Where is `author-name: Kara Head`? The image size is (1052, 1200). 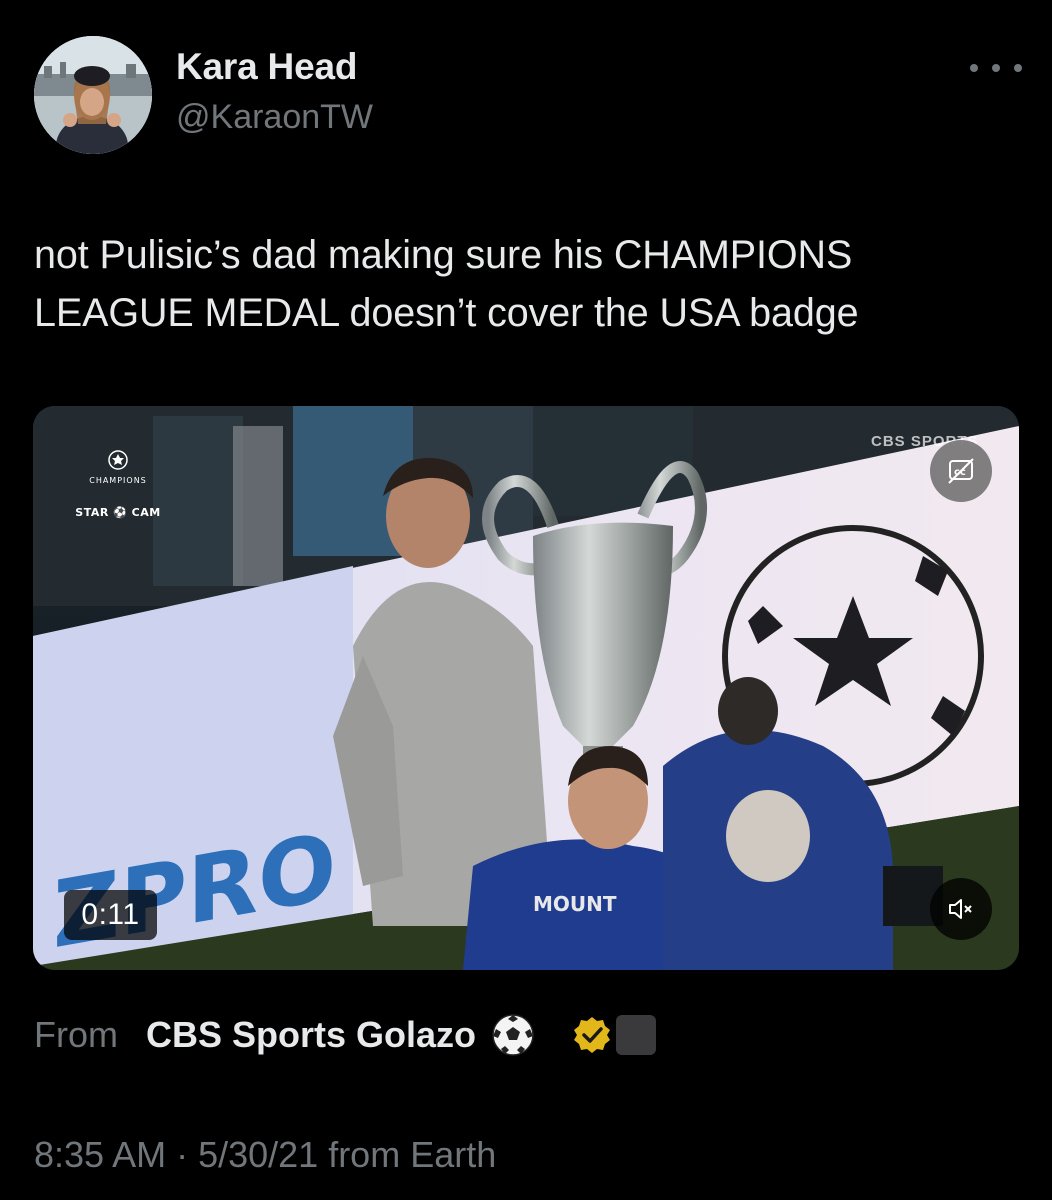
author-name: Kara Head is located at coordinates (266, 67).